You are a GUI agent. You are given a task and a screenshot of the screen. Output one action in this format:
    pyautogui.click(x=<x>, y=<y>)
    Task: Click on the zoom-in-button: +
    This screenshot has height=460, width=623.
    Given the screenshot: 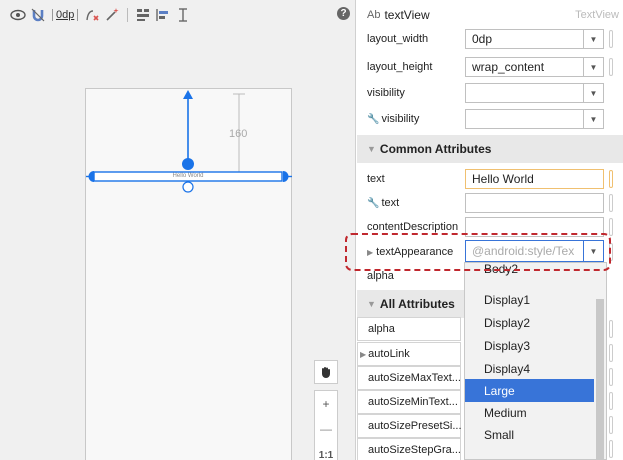 What is the action you would take?
    pyautogui.click(x=326, y=403)
    